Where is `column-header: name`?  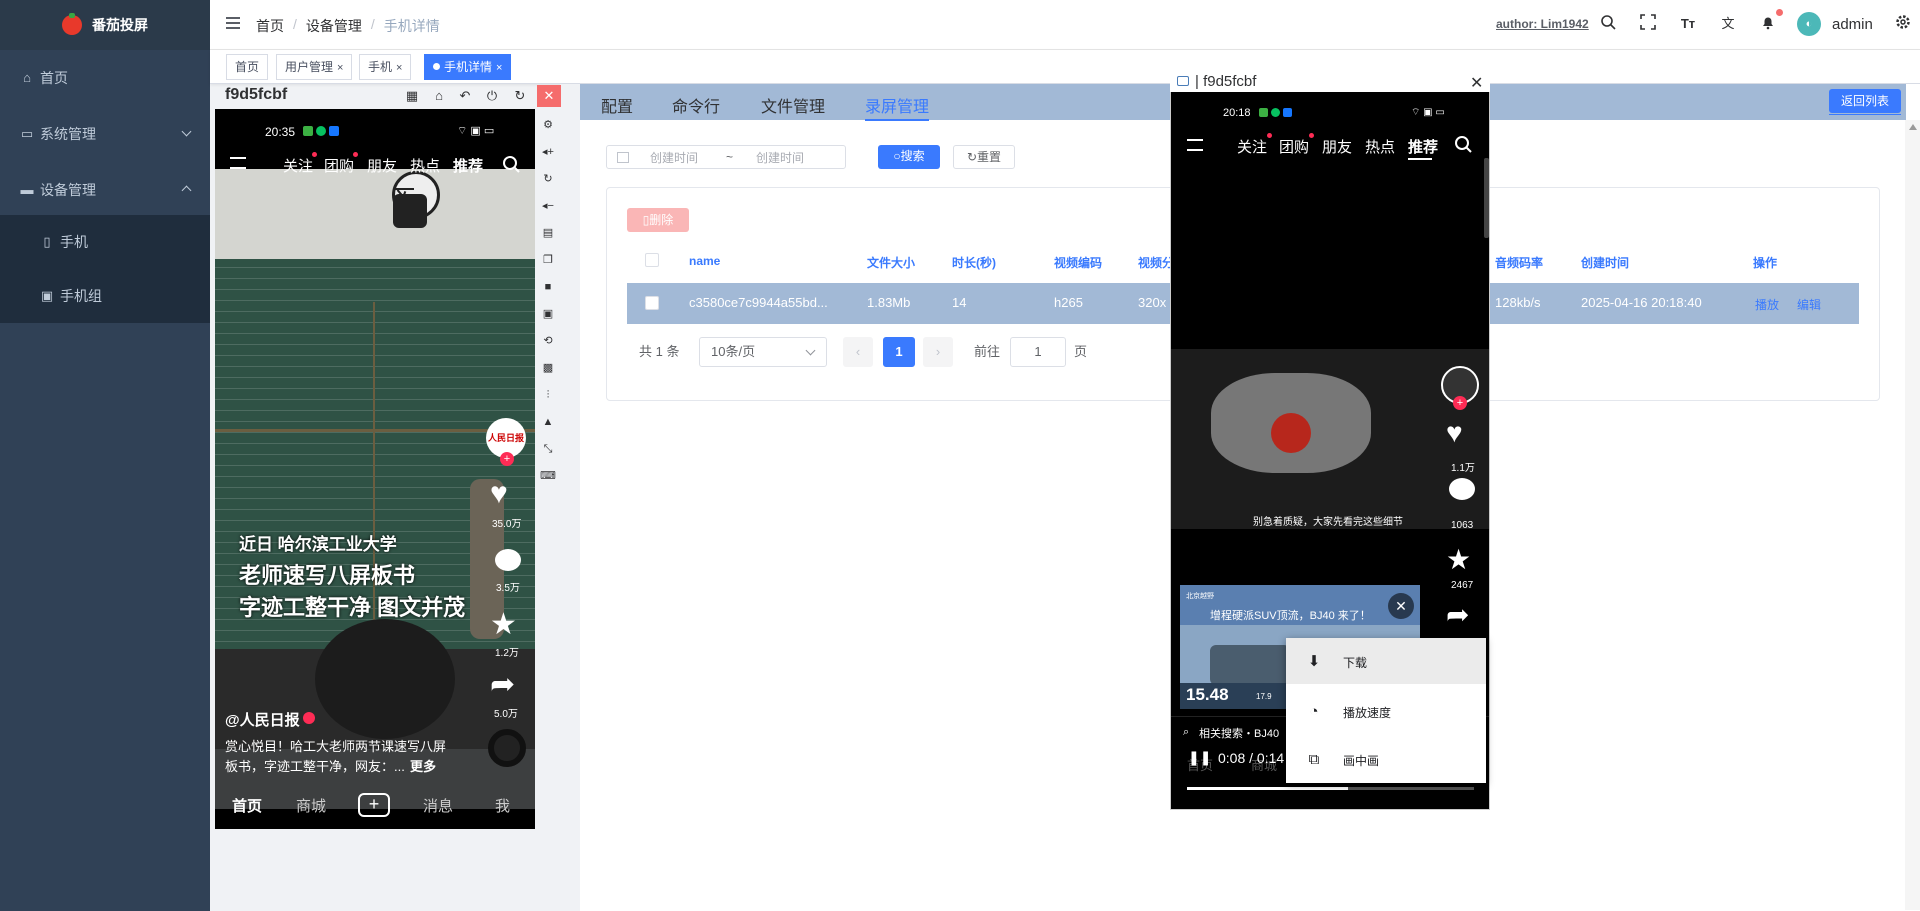
column-header: name is located at coordinates (704, 261).